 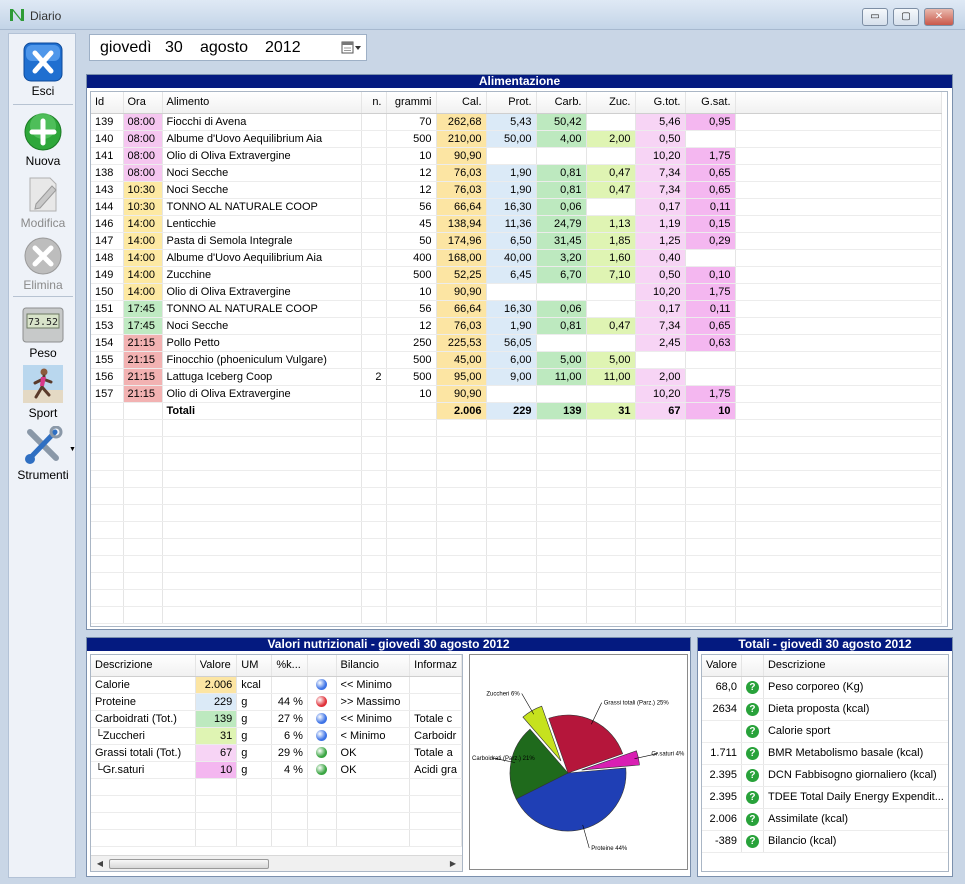 I want to click on col-header-status, so click(x=322, y=666).